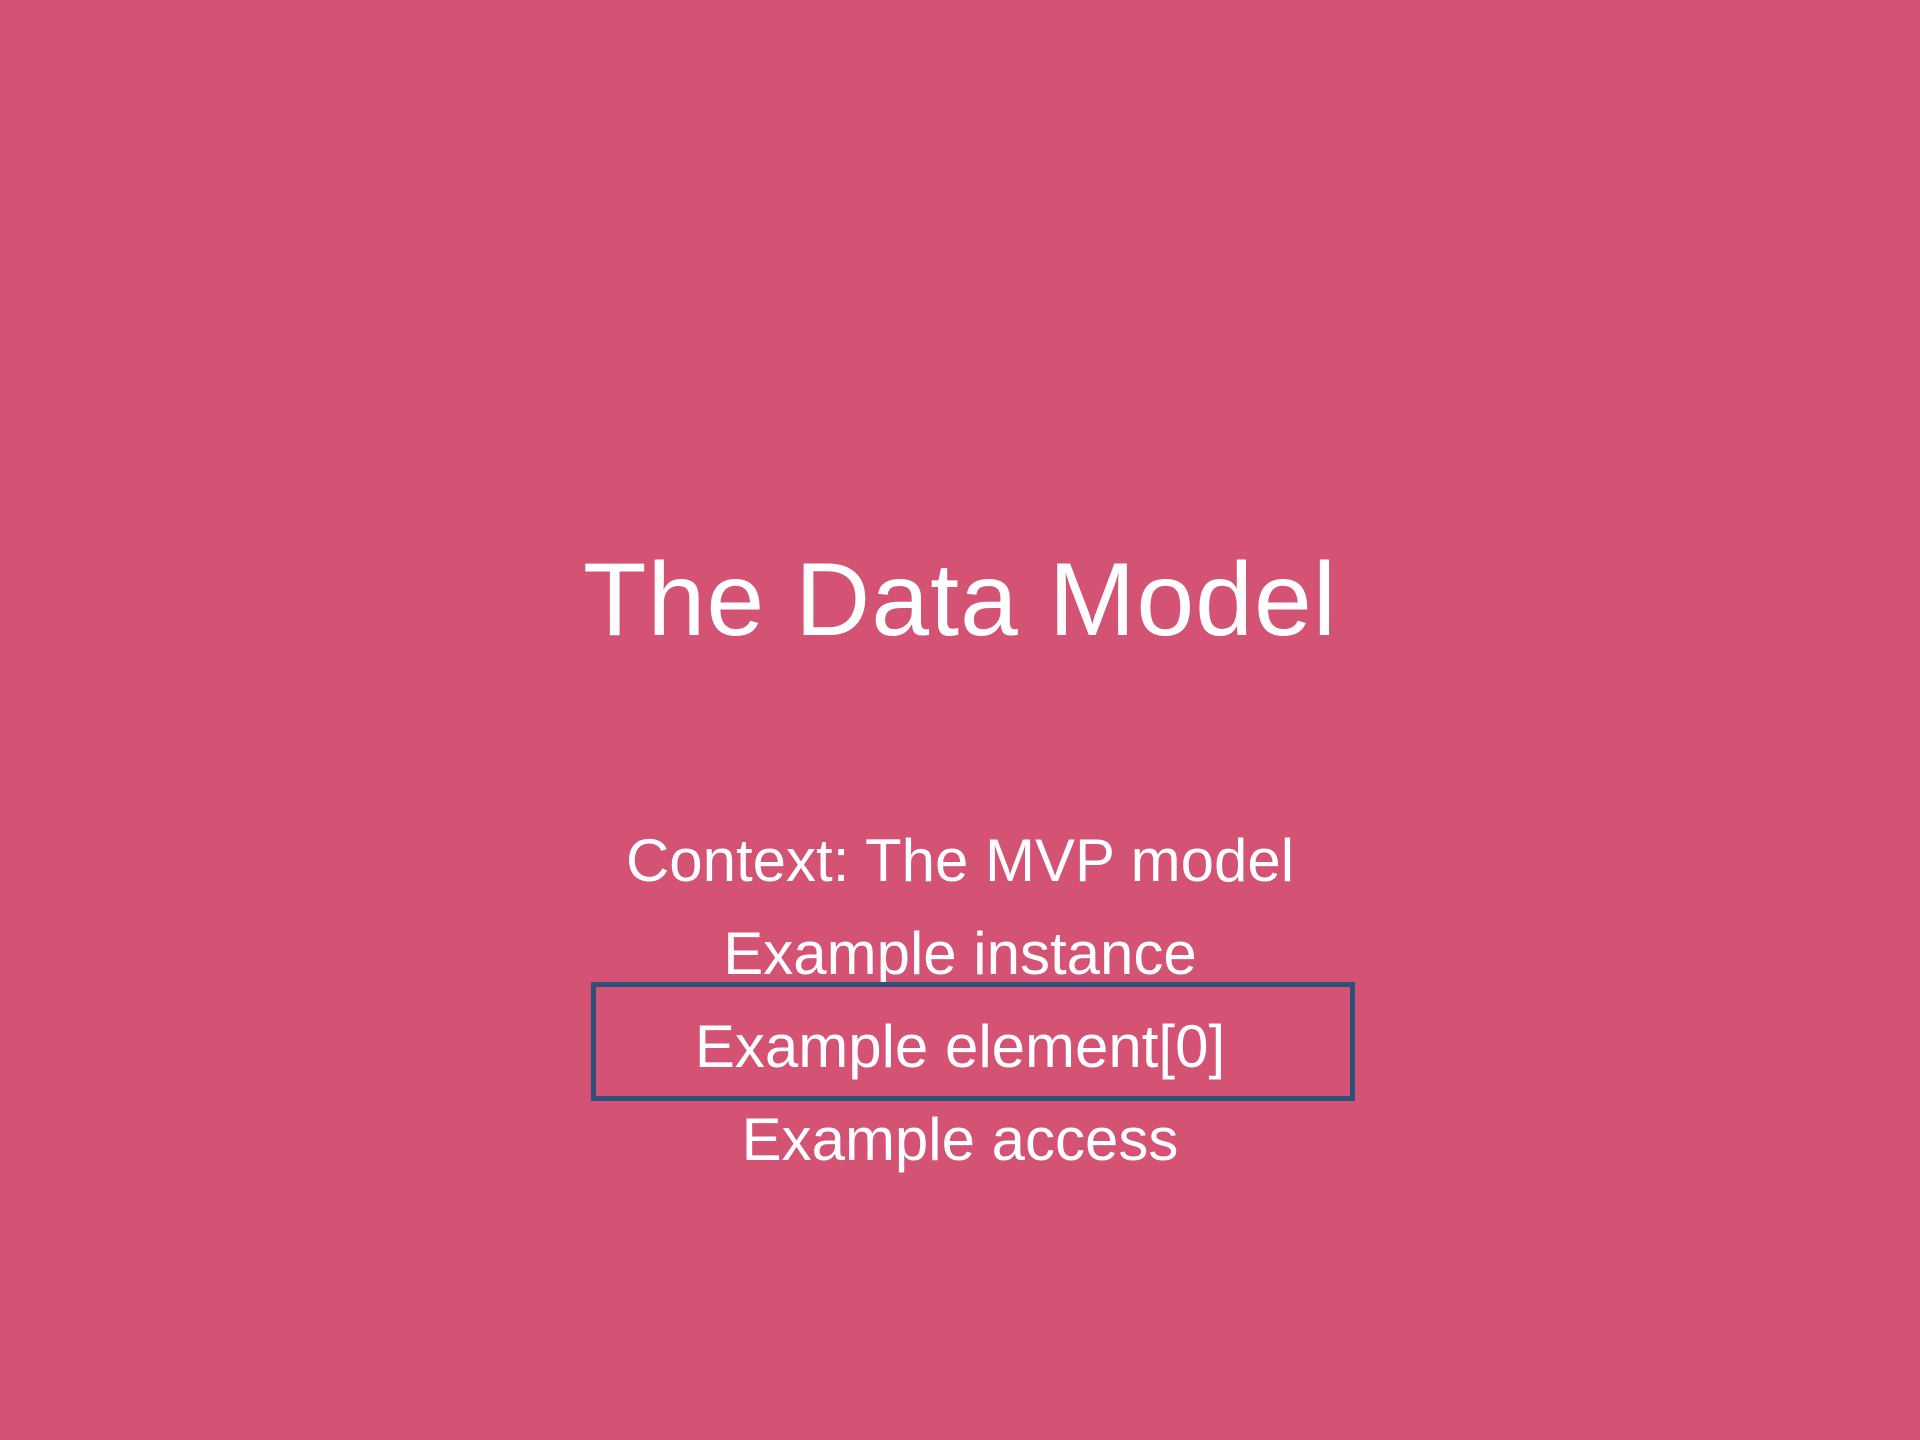 The height and width of the screenshot is (1440, 1920). What do you see at coordinates (960, 860) in the screenshot?
I see `agenda-item: Context: The MVP model` at bounding box center [960, 860].